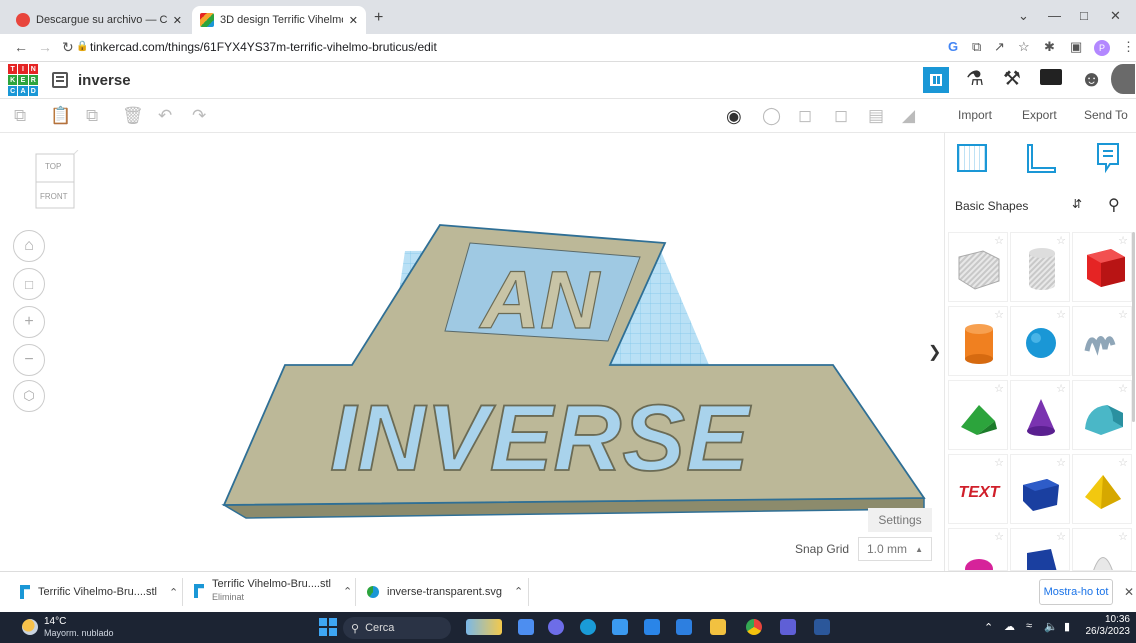  What do you see at coordinates (978, 267) in the screenshot?
I see `shape-box-hole: ☆` at bounding box center [978, 267].